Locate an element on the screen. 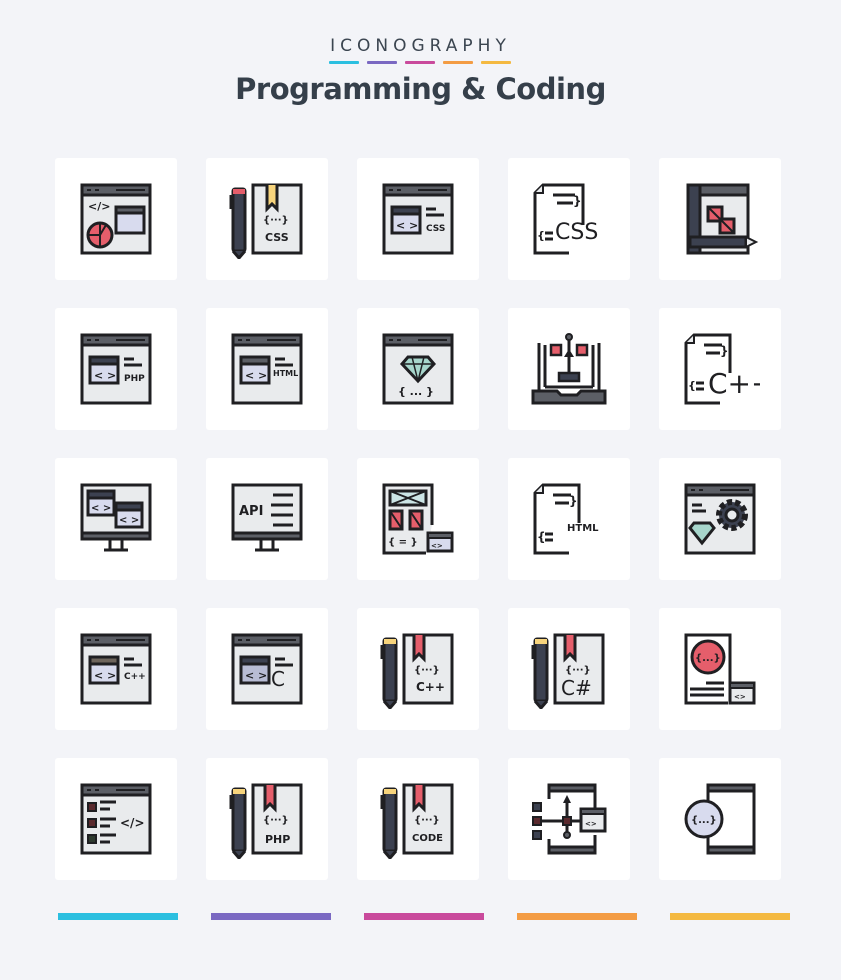 This screenshot has height=980, width=841. browser-html-icon: < > HTML is located at coordinates (267, 369).